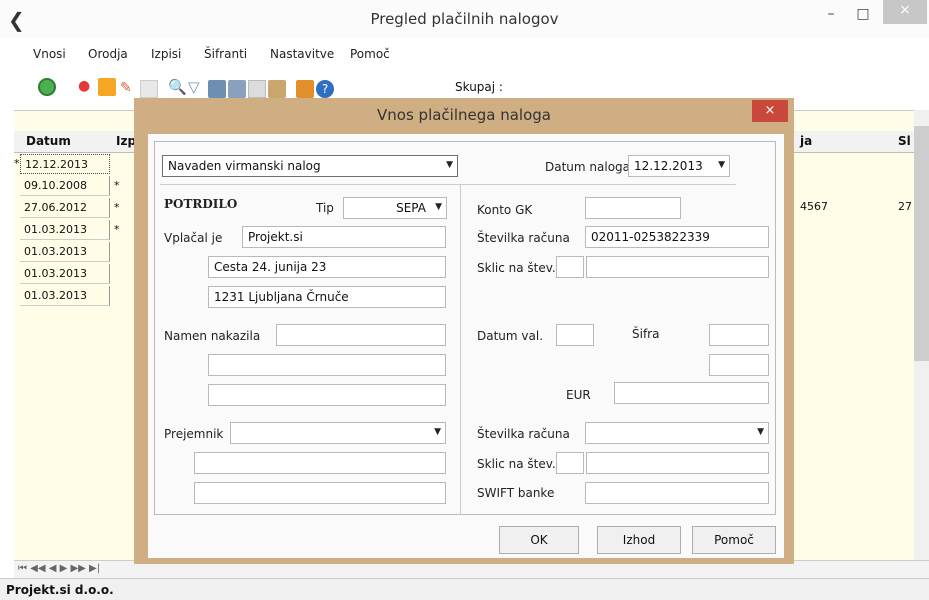 The image size is (929, 600). I want to click on scrollbar-thumb, so click(921, 243).